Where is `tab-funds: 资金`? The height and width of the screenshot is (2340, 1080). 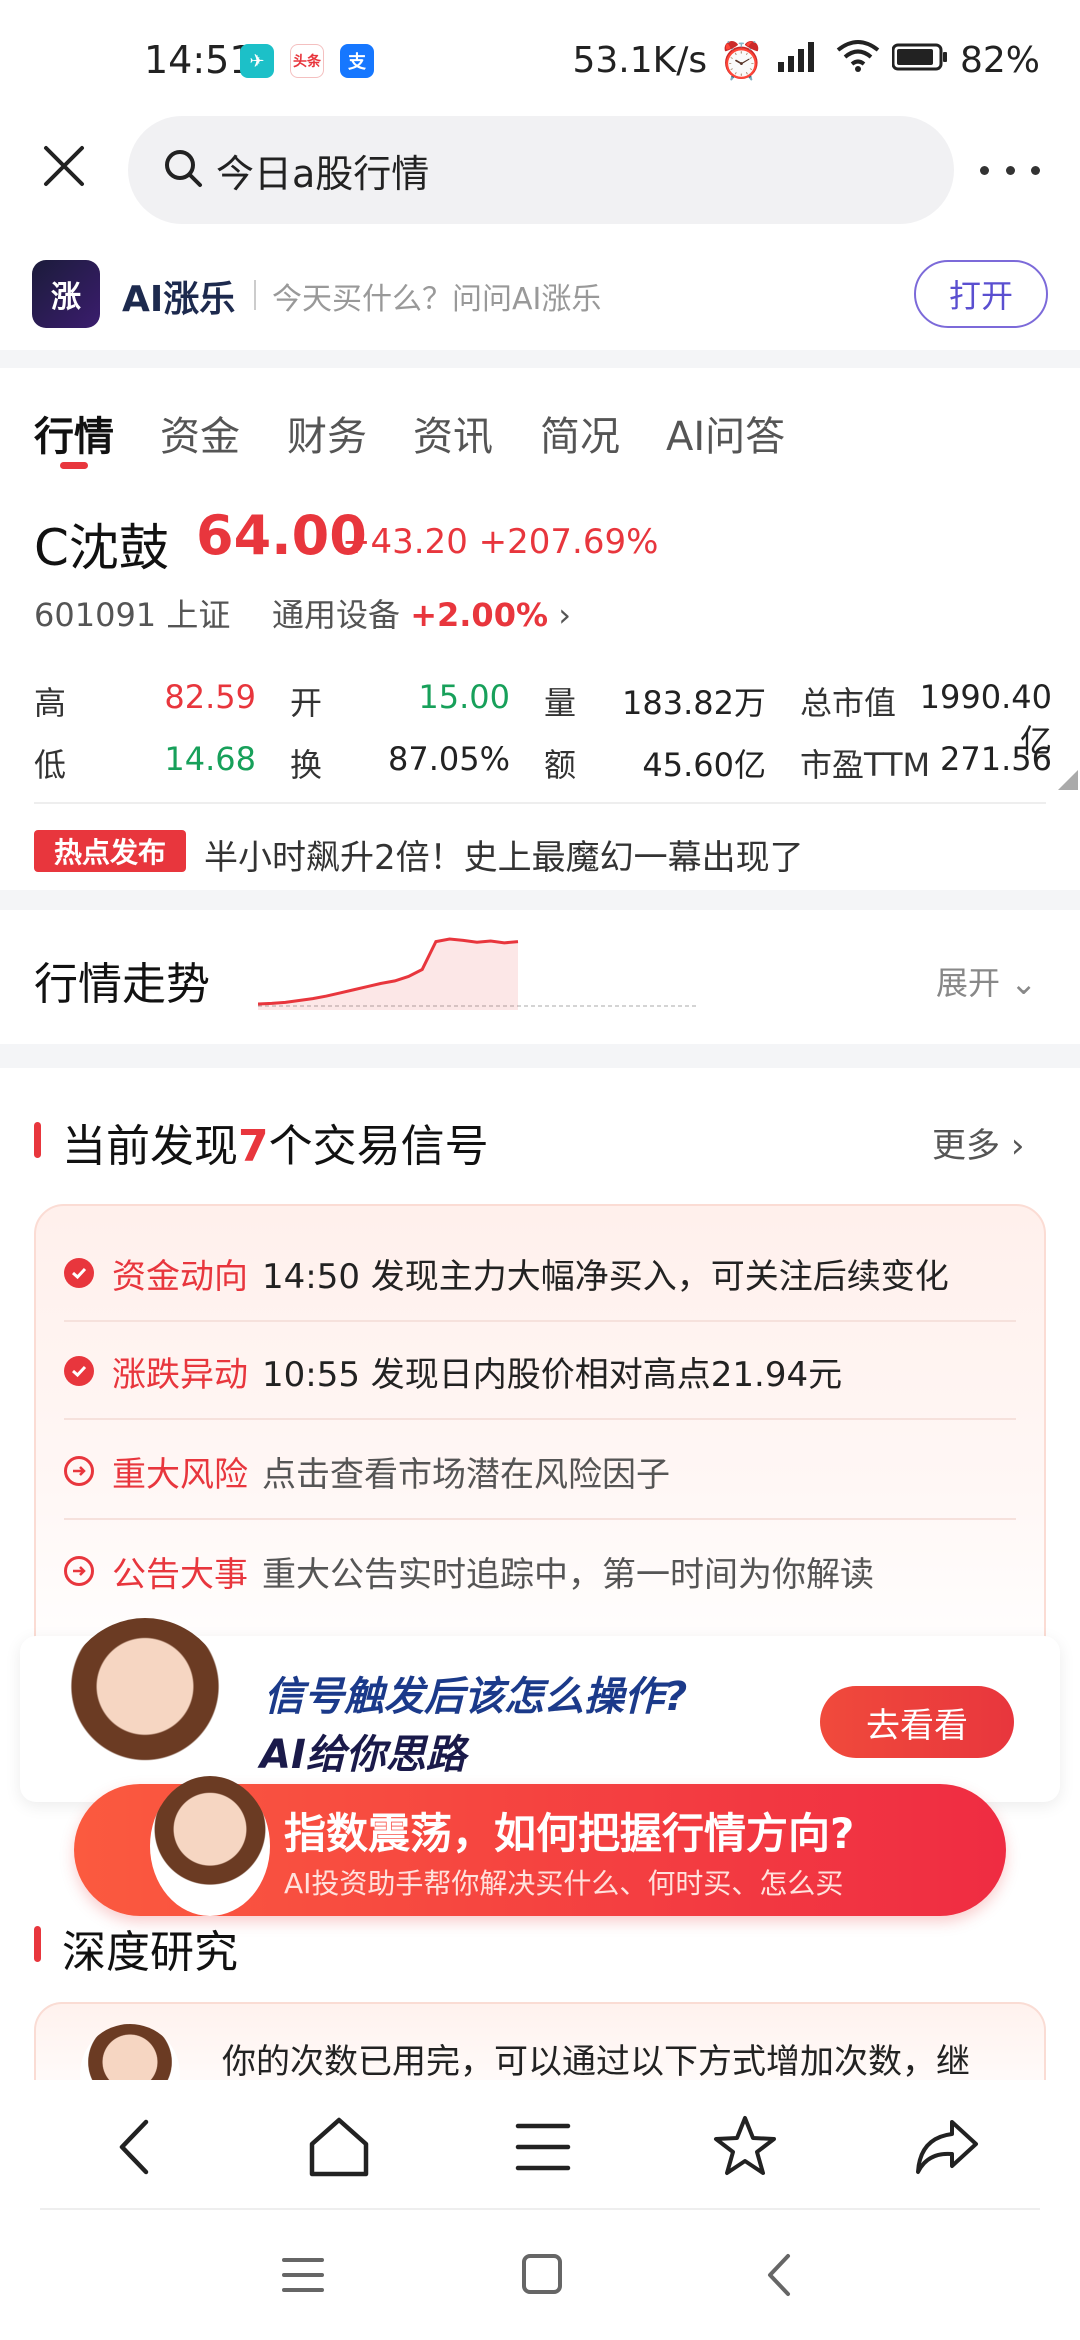
tab-funds: 资金 is located at coordinates (200, 433).